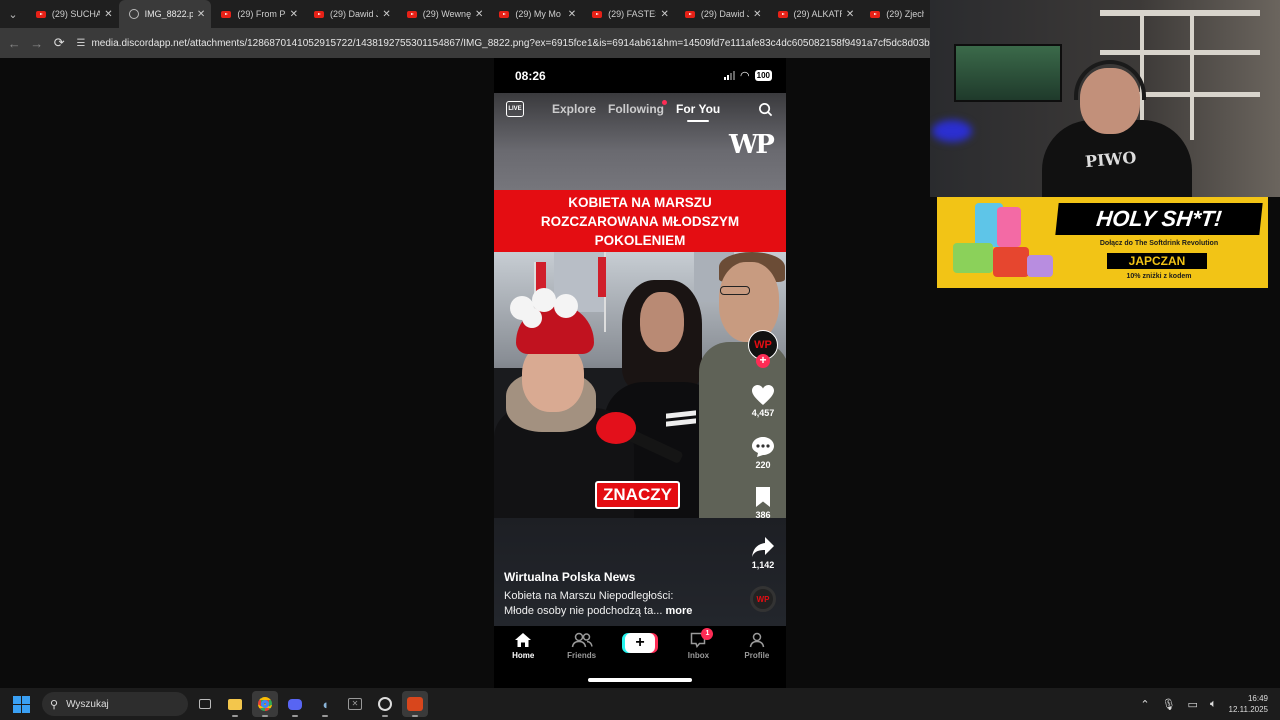 This screenshot has height=720, width=1280. Describe the element at coordinates (1110, 80) in the screenshot. I see `headset` at that location.